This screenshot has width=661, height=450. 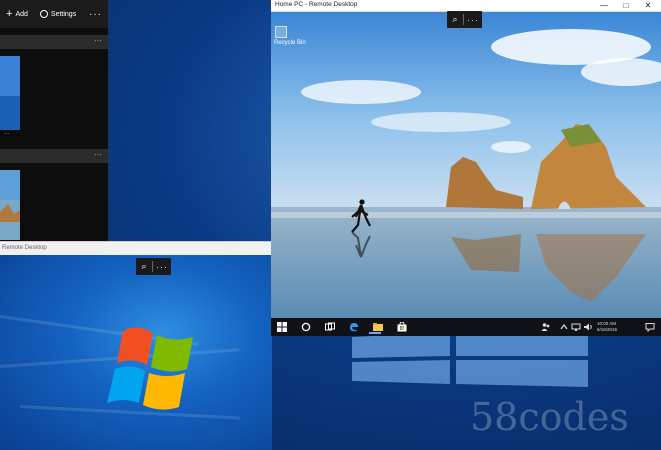 I want to click on remote-desktop-app-window: + Add Settings ··· ··· ··· ···, so click(x=54, y=120).